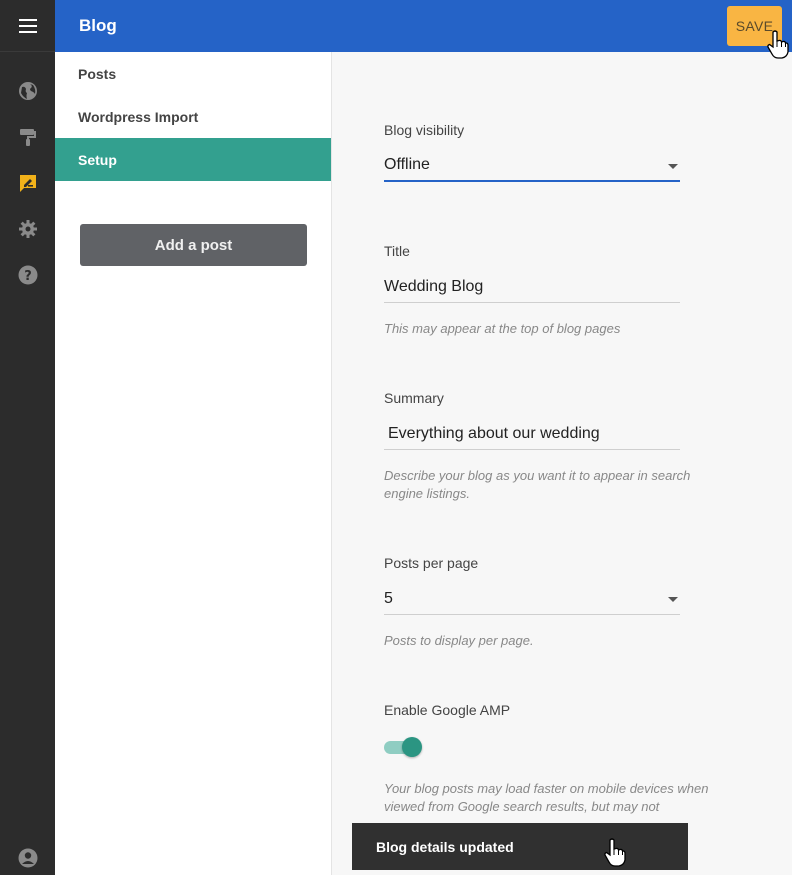 The image size is (792, 875). Describe the element at coordinates (532, 599) in the screenshot. I see `posts-per-page-select: 5` at that location.